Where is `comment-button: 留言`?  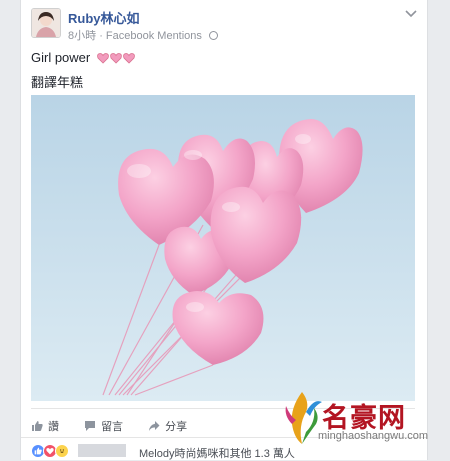
comment-button: 留言 is located at coordinates (103, 426).